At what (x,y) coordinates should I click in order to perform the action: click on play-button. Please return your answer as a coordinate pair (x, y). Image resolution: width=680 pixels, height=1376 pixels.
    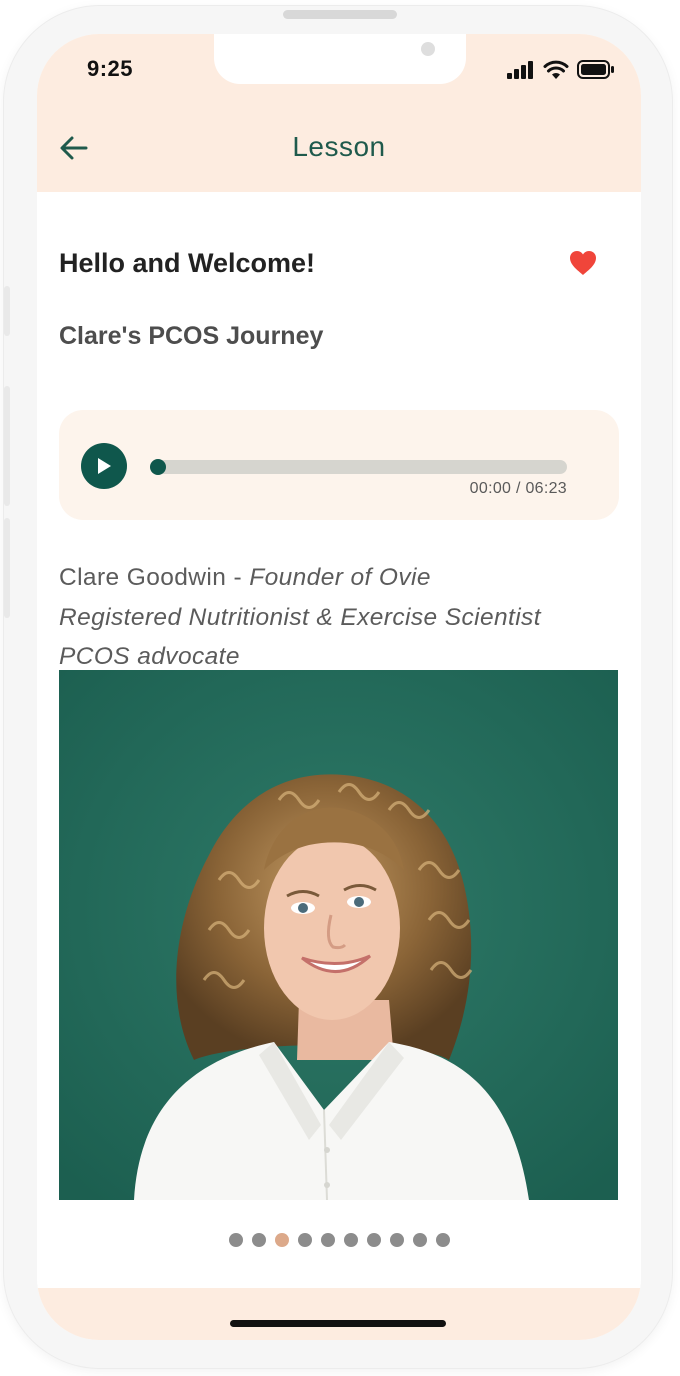
    Looking at the image, I should click on (104, 466).